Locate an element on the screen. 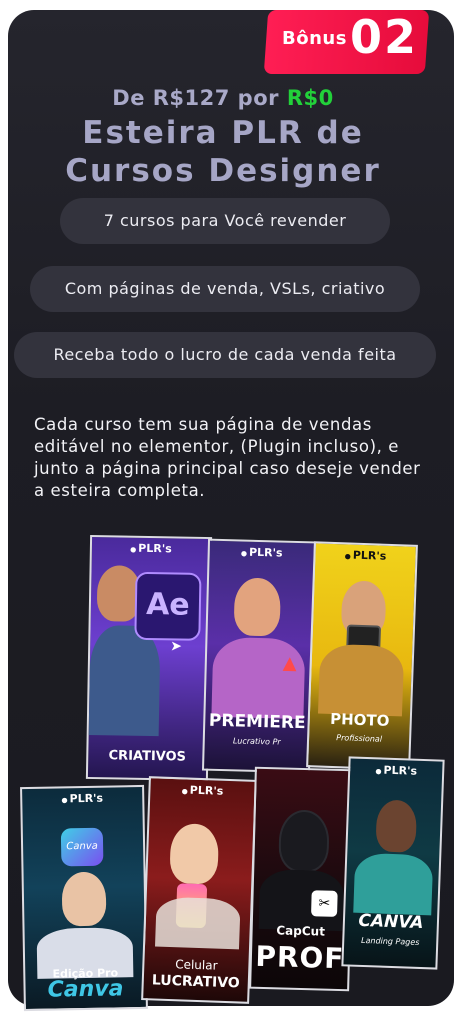 The image size is (464, 1024). cover-capcut-brand: CapCut is located at coordinates (301, 931).